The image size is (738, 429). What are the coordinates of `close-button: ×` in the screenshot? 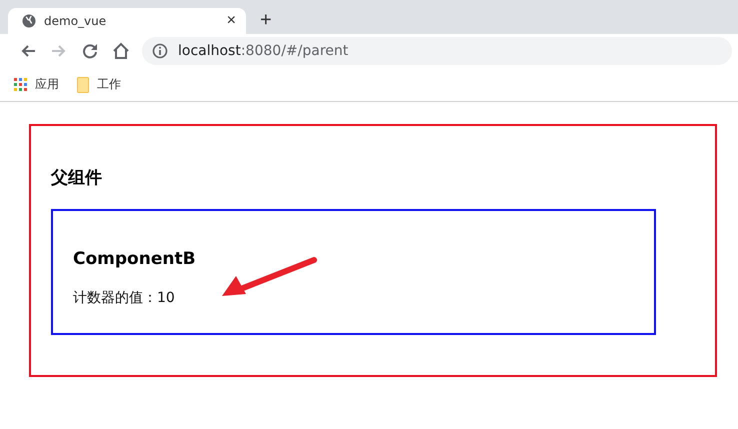 It's located at (231, 21).